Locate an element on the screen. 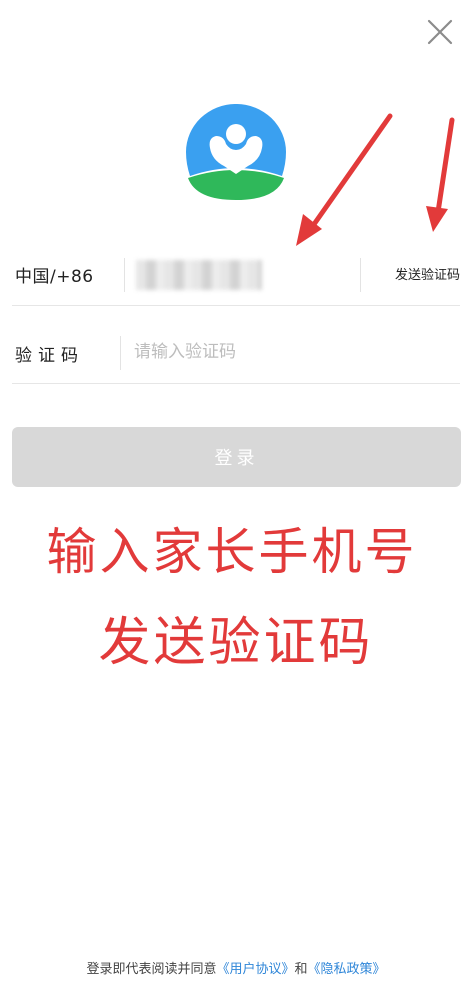 The image size is (472, 983). code-label: 验证码 is located at coordinates (49, 356).